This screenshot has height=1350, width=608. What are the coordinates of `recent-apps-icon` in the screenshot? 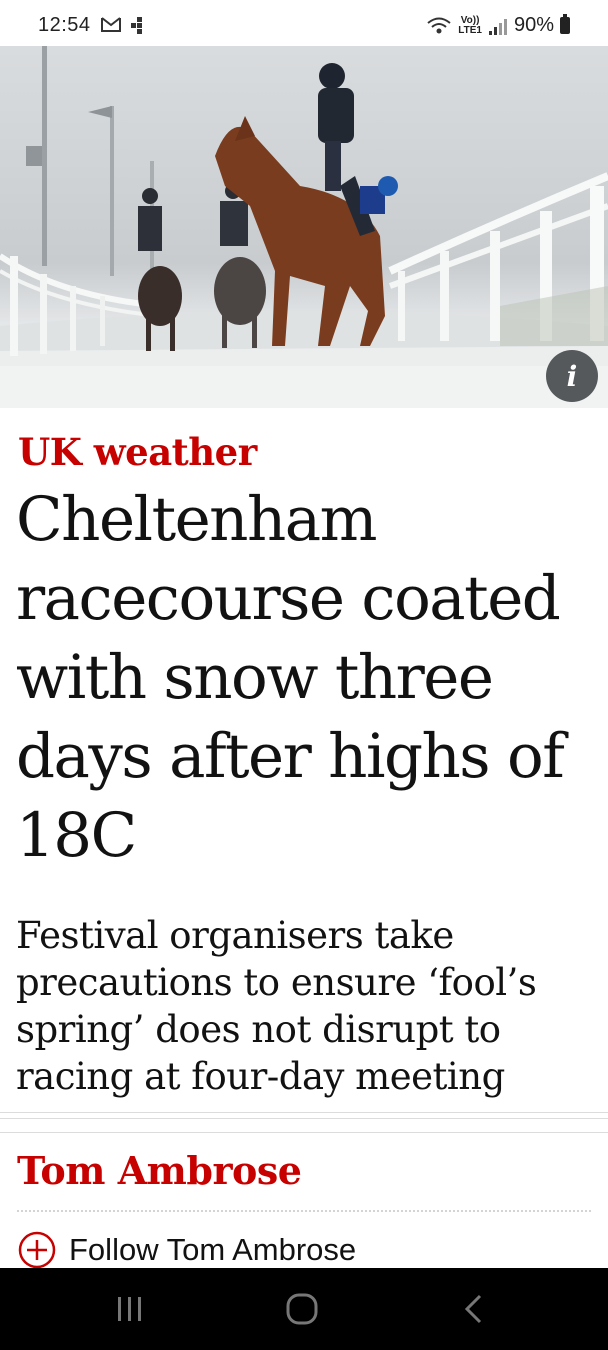 It's located at (130, 1309).